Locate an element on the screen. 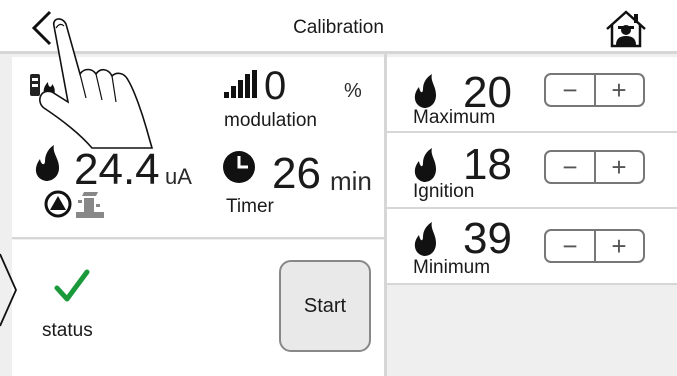  pump-icon is located at coordinates (58, 206).